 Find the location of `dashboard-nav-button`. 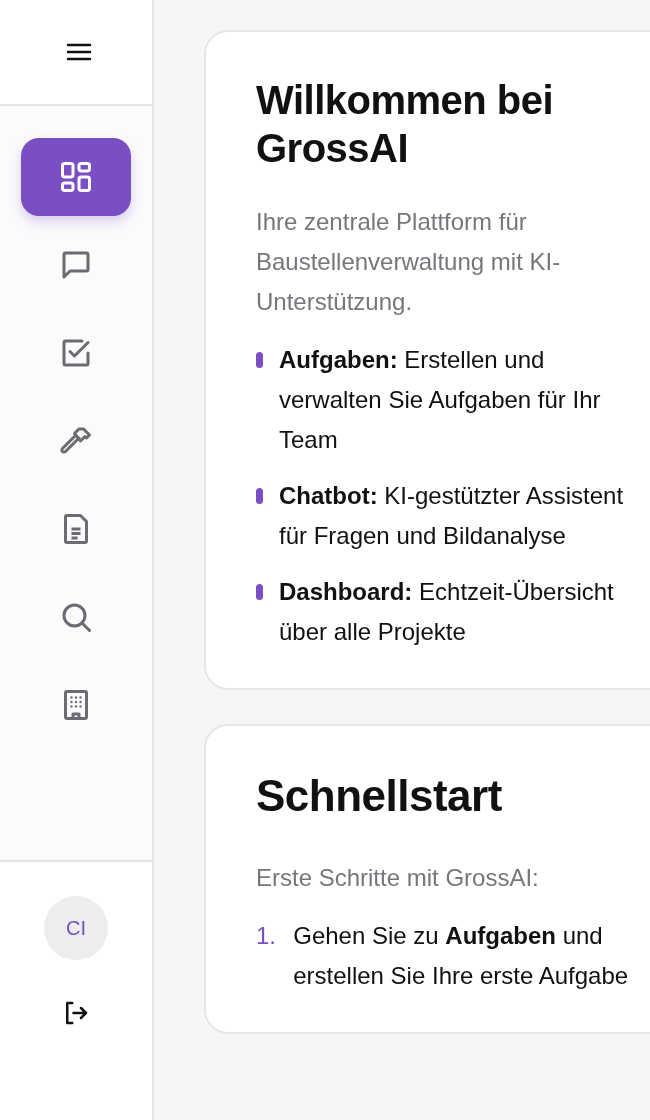

dashboard-nav-button is located at coordinates (76, 177).